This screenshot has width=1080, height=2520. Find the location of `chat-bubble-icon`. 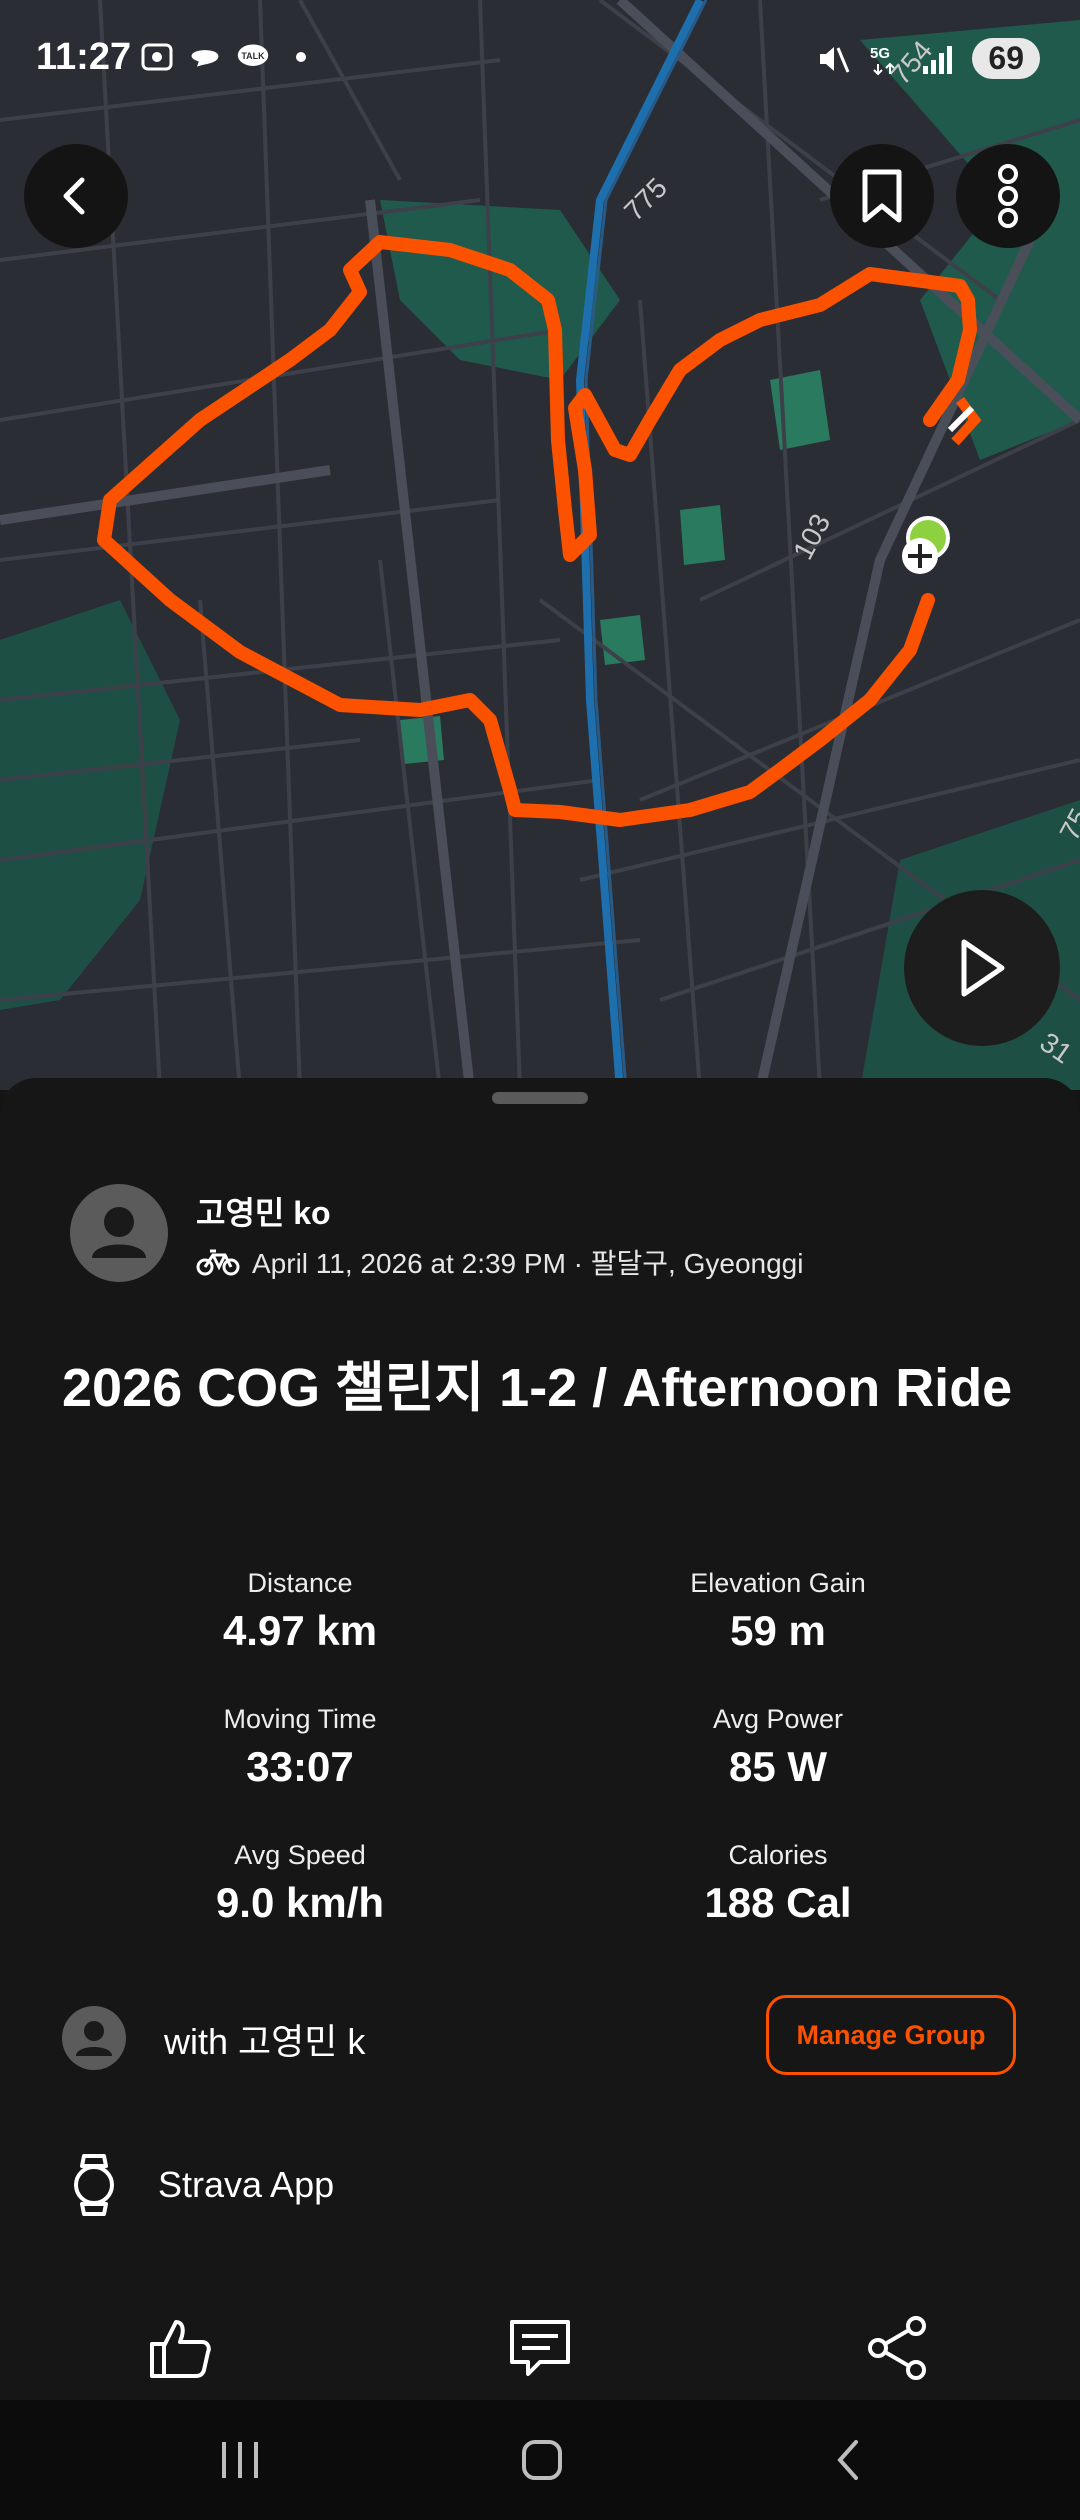

chat-bubble-icon is located at coordinates (205, 57).